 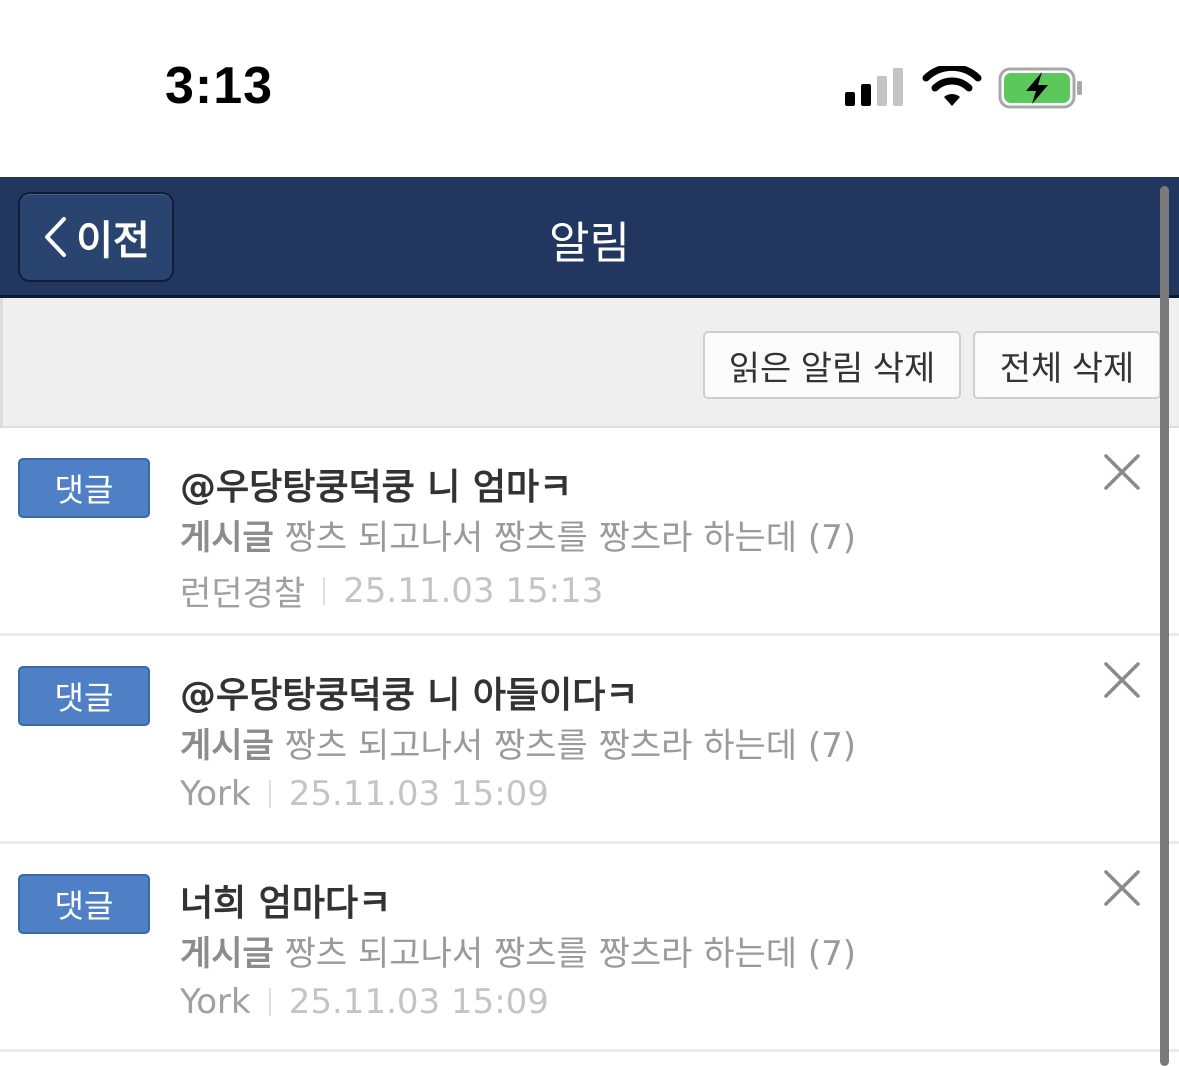 I want to click on delete-read-button: 읽은 알림 삭제, so click(x=832, y=365).